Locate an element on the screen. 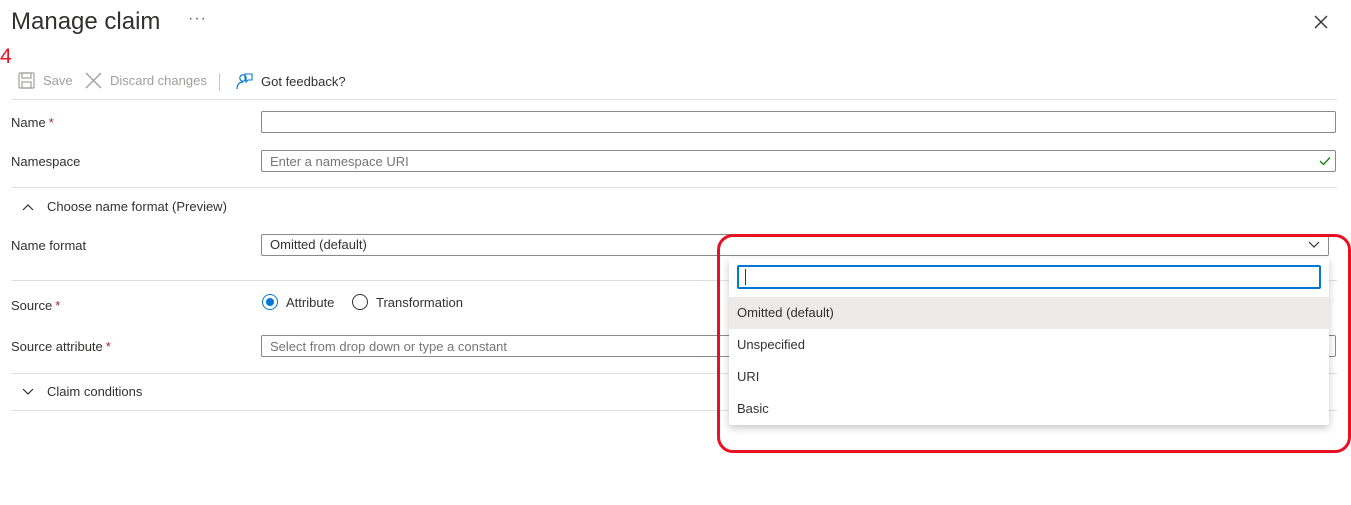 The height and width of the screenshot is (505, 1351). name-label: Name * is located at coordinates (32, 122).